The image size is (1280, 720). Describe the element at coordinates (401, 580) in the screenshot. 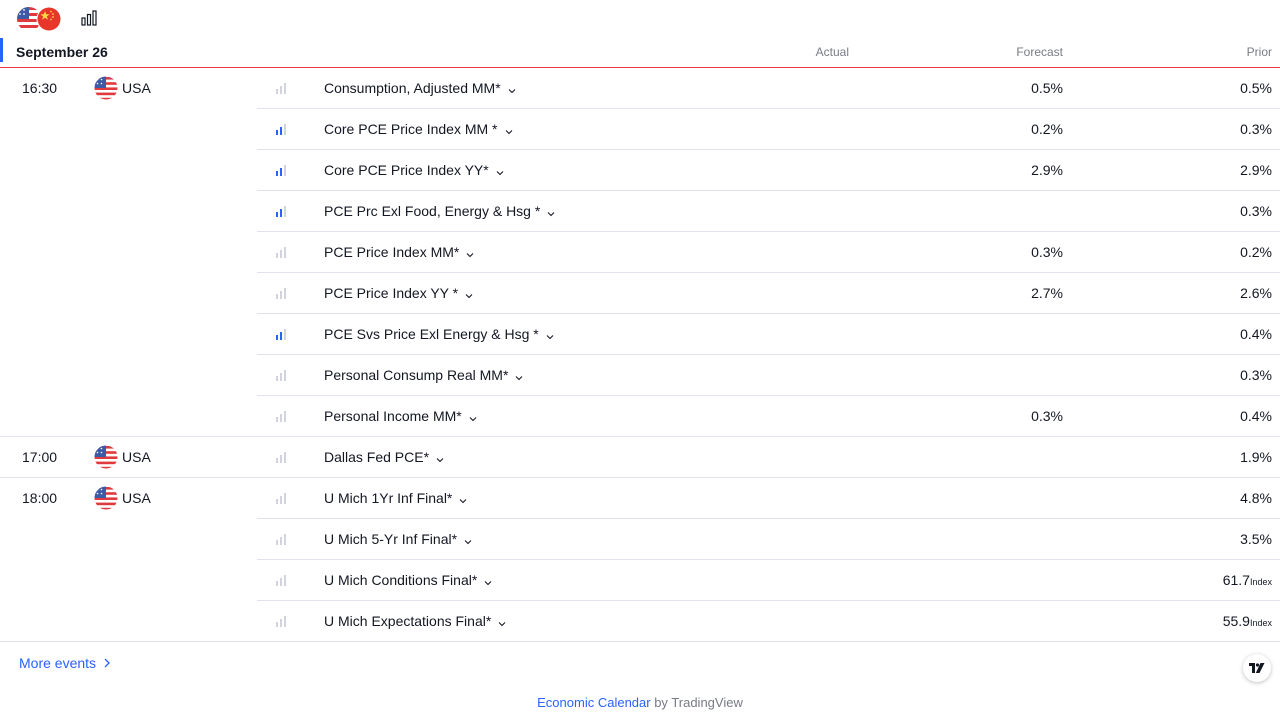

I see `event-title: U Mich Conditions Final*` at that location.